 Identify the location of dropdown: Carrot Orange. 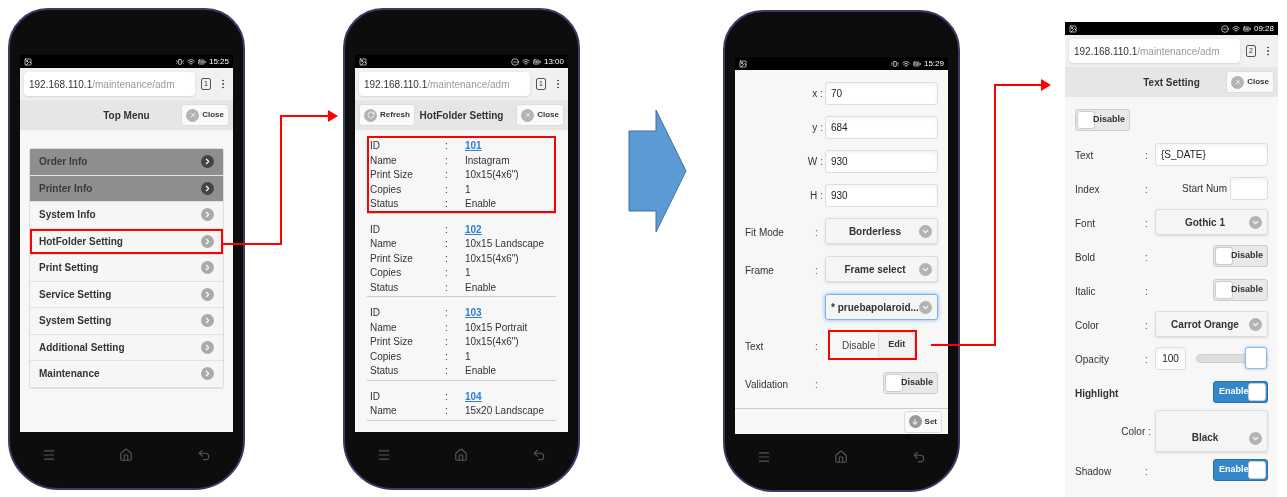
(1211, 324).